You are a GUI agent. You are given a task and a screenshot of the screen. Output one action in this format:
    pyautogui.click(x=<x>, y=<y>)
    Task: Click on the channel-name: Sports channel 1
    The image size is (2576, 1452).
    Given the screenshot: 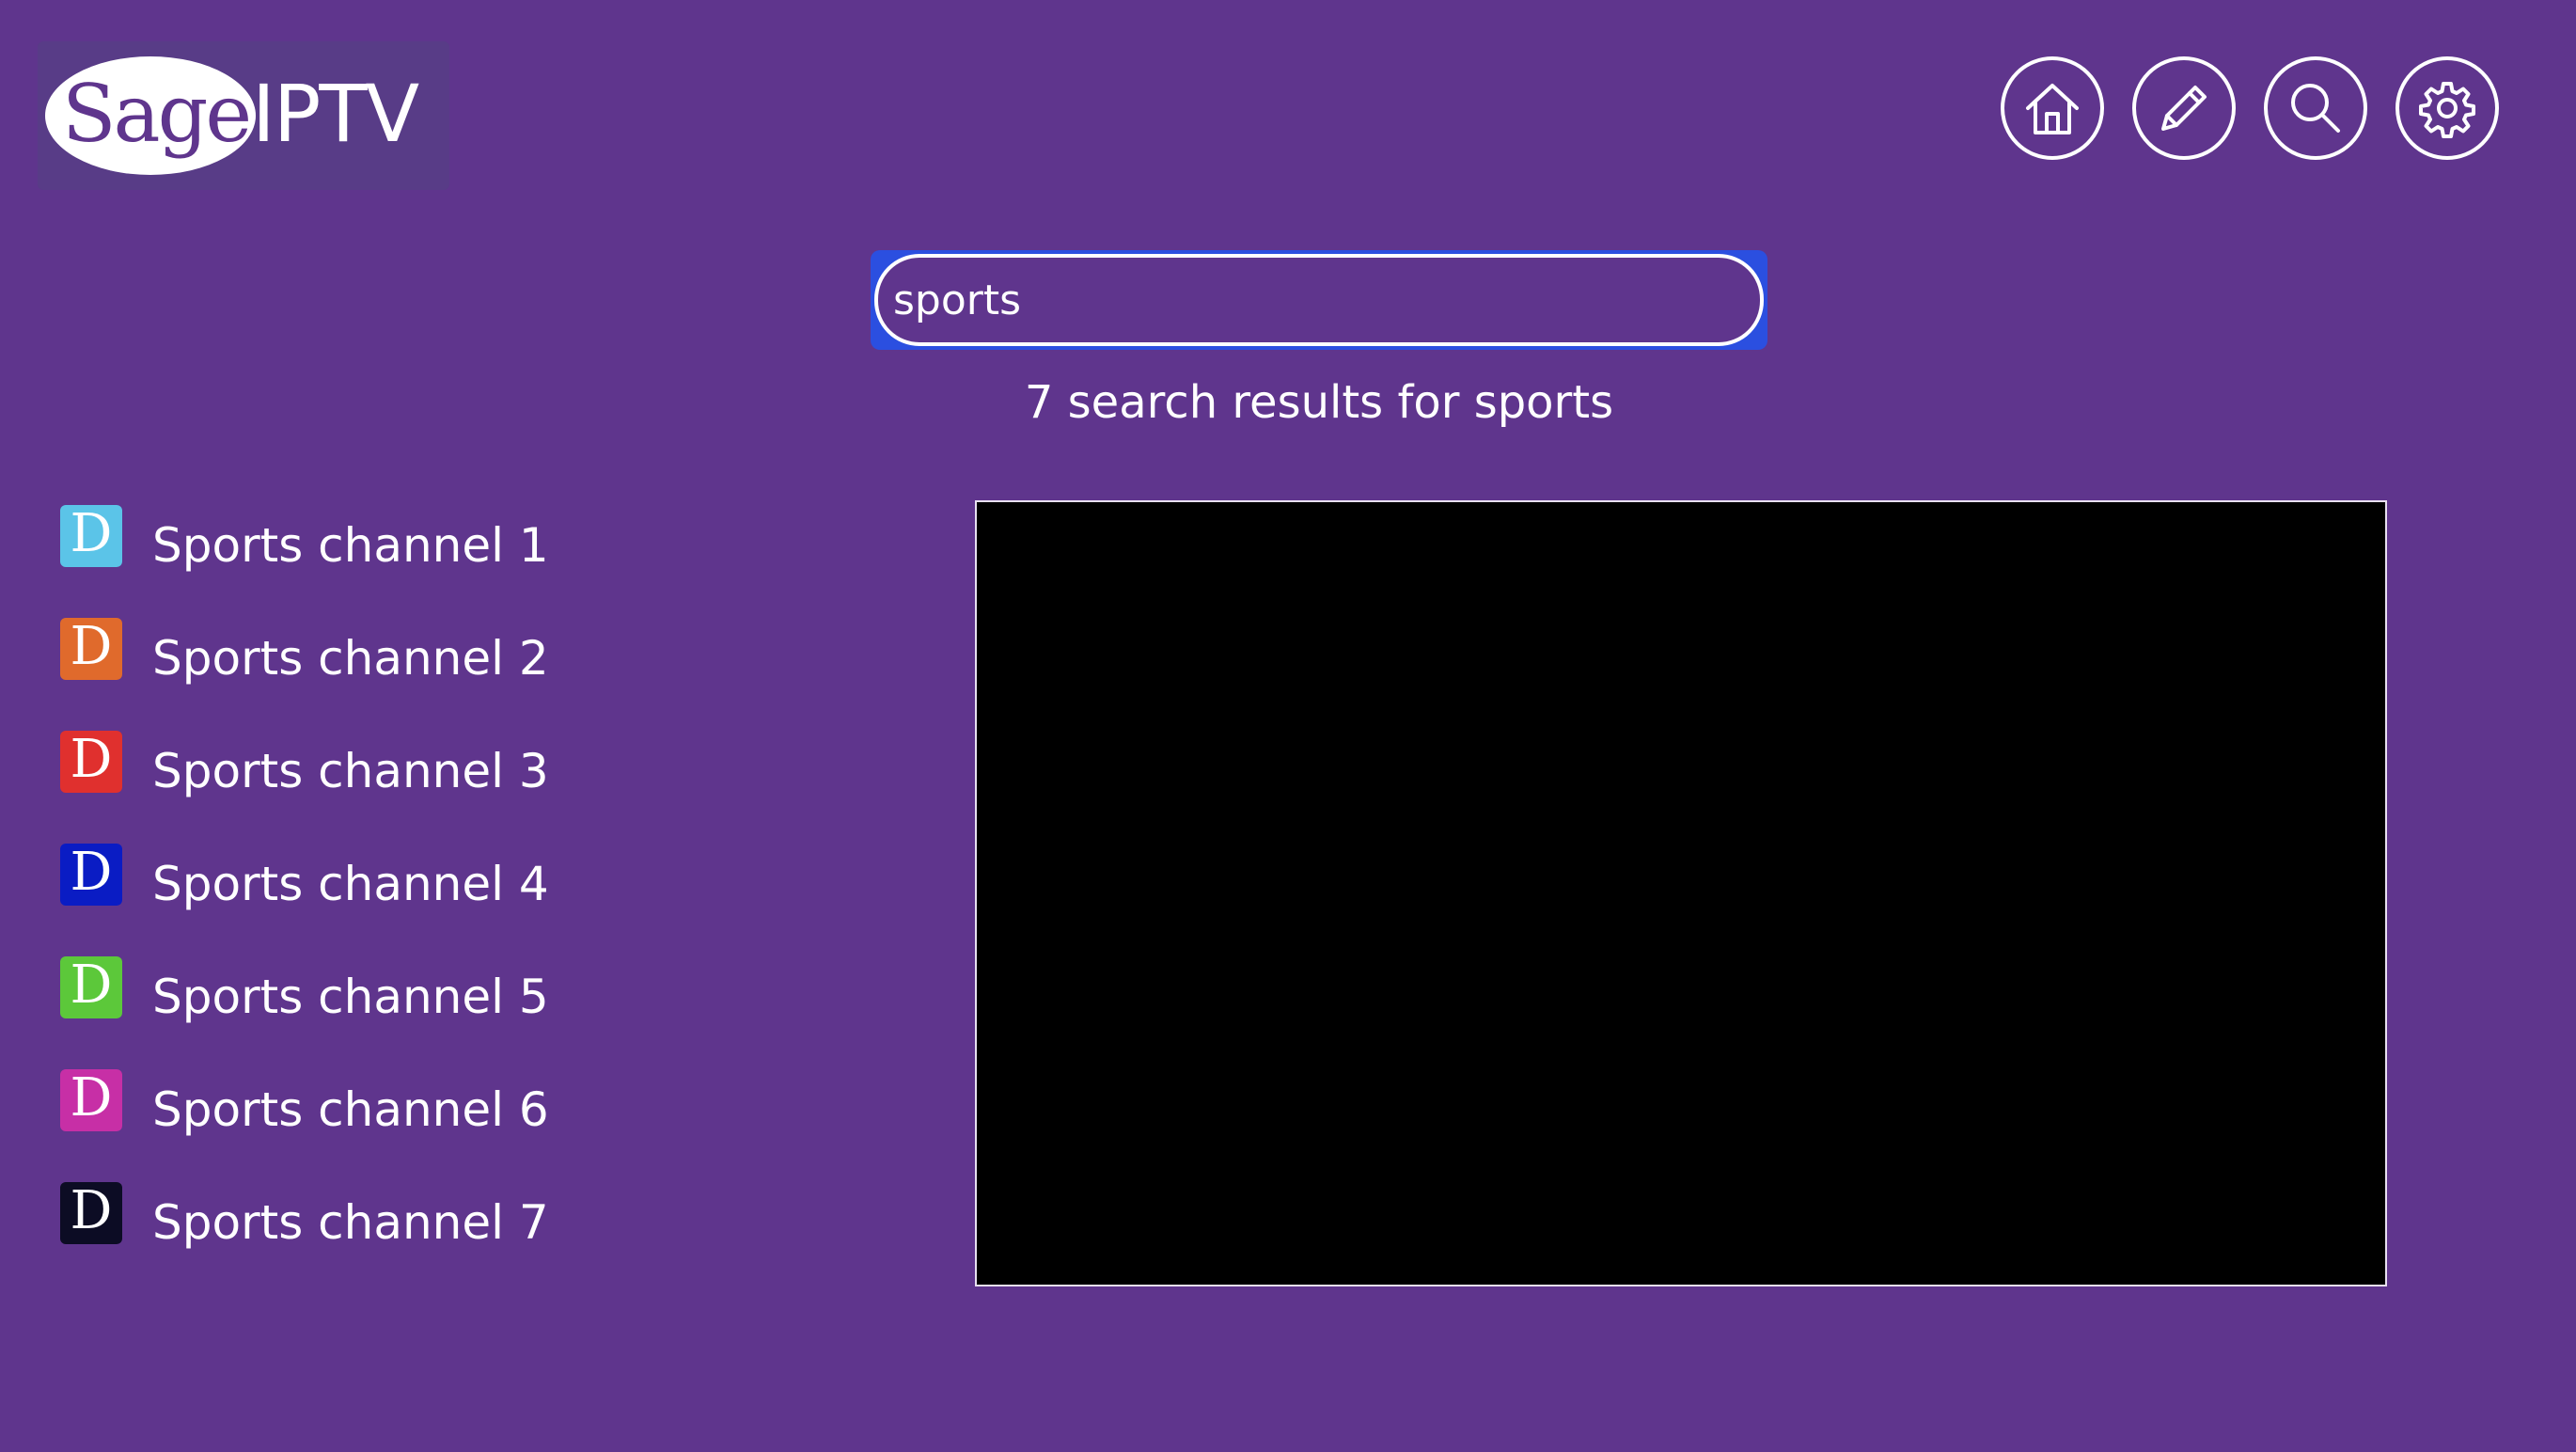 What is the action you would take?
    pyautogui.click(x=351, y=545)
    